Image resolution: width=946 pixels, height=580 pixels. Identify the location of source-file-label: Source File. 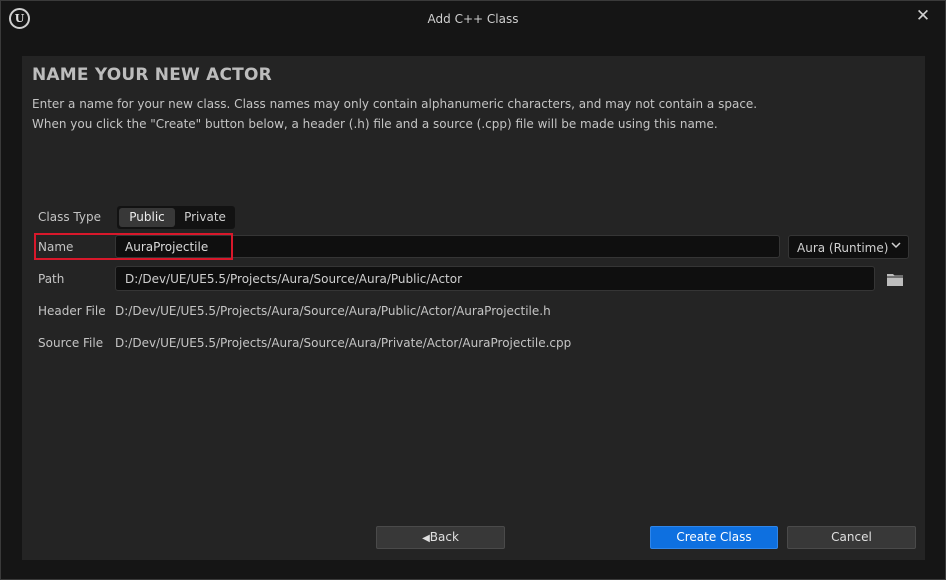
(71, 343).